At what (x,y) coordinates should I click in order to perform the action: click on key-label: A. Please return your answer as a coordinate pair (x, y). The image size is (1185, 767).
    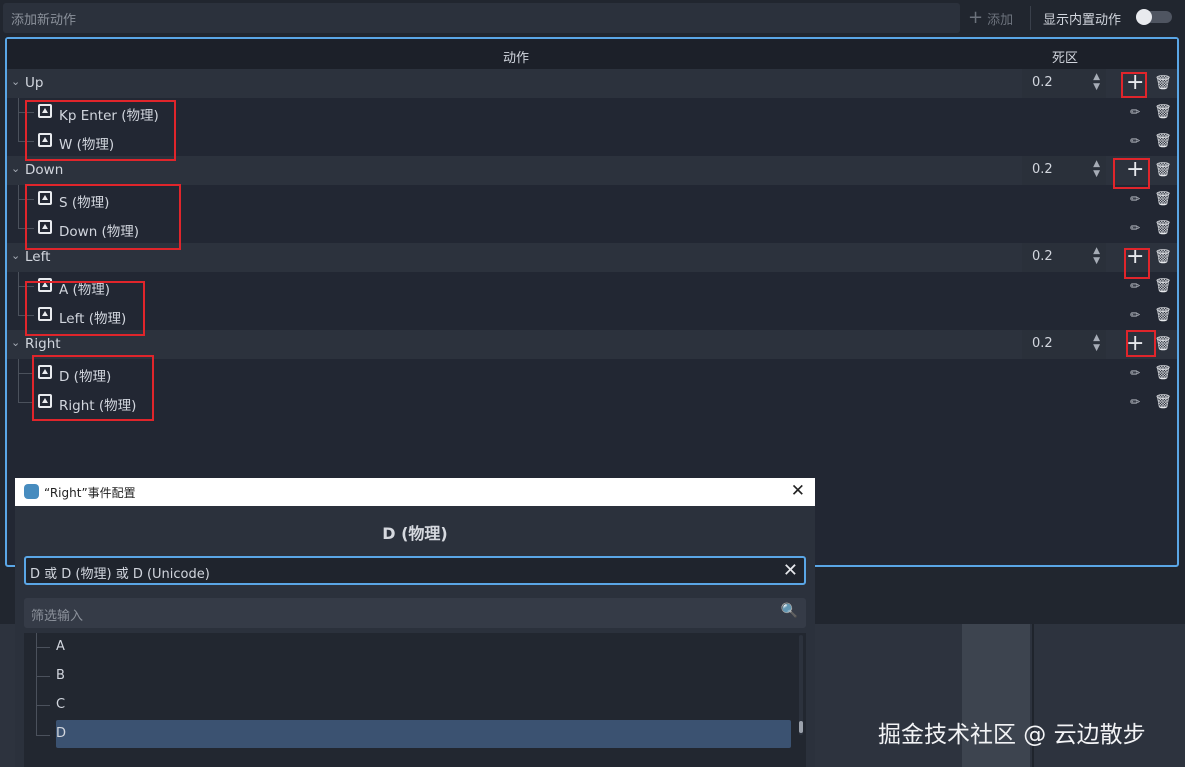
    Looking at the image, I should click on (60, 646).